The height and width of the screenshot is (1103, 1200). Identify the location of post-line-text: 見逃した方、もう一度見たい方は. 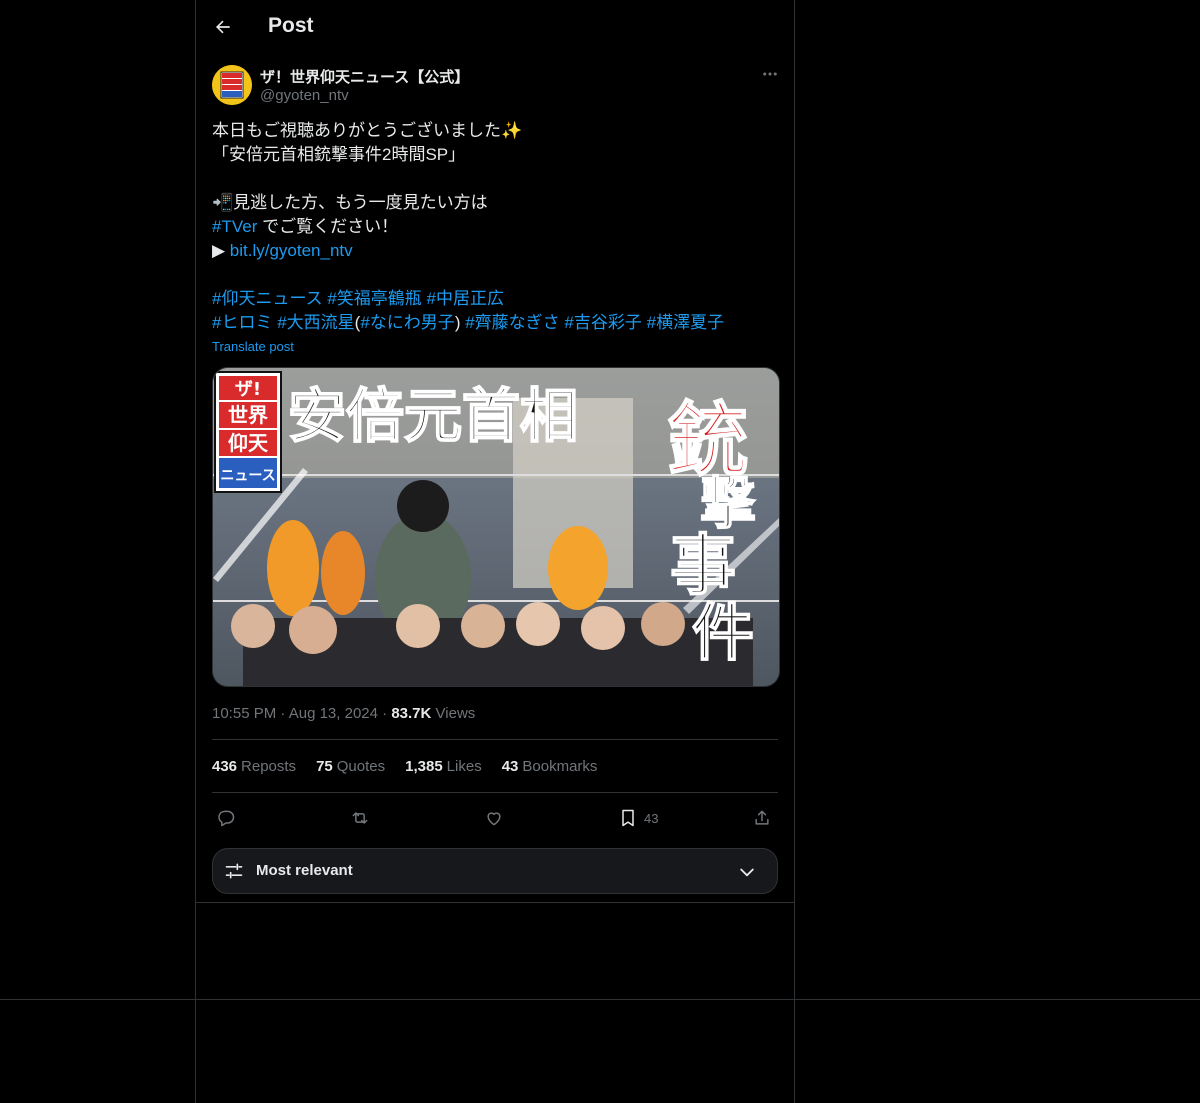
(360, 202).